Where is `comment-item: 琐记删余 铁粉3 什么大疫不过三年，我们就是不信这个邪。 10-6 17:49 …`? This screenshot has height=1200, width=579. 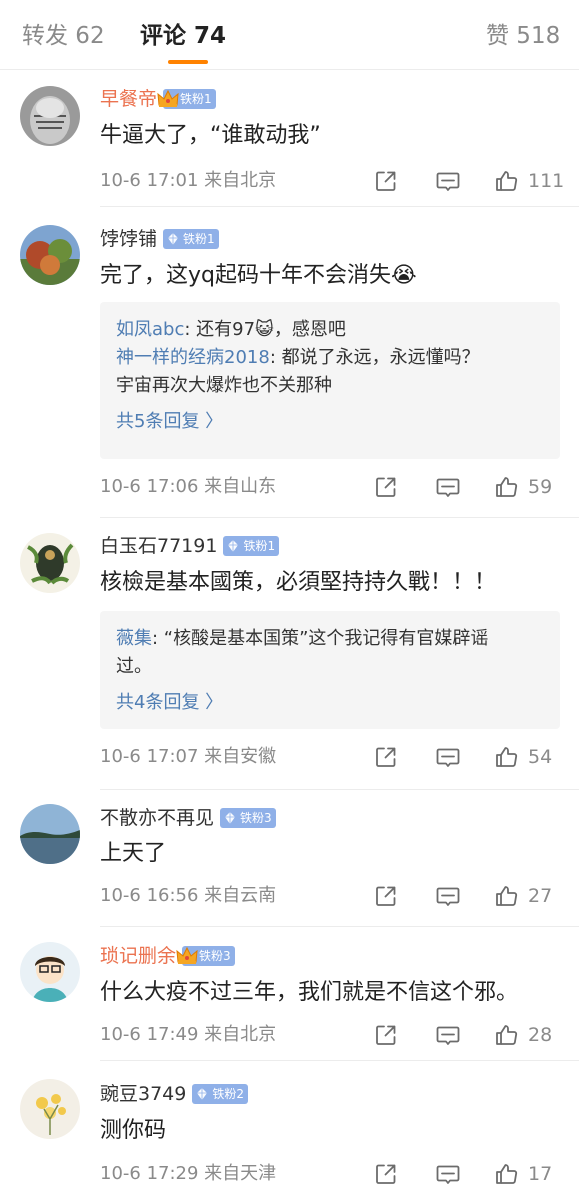 comment-item: 琐记删余 铁粉3 什么大疫不过三年，我们就是不信这个邪。 10-6 17:49 … is located at coordinates (289, 994).